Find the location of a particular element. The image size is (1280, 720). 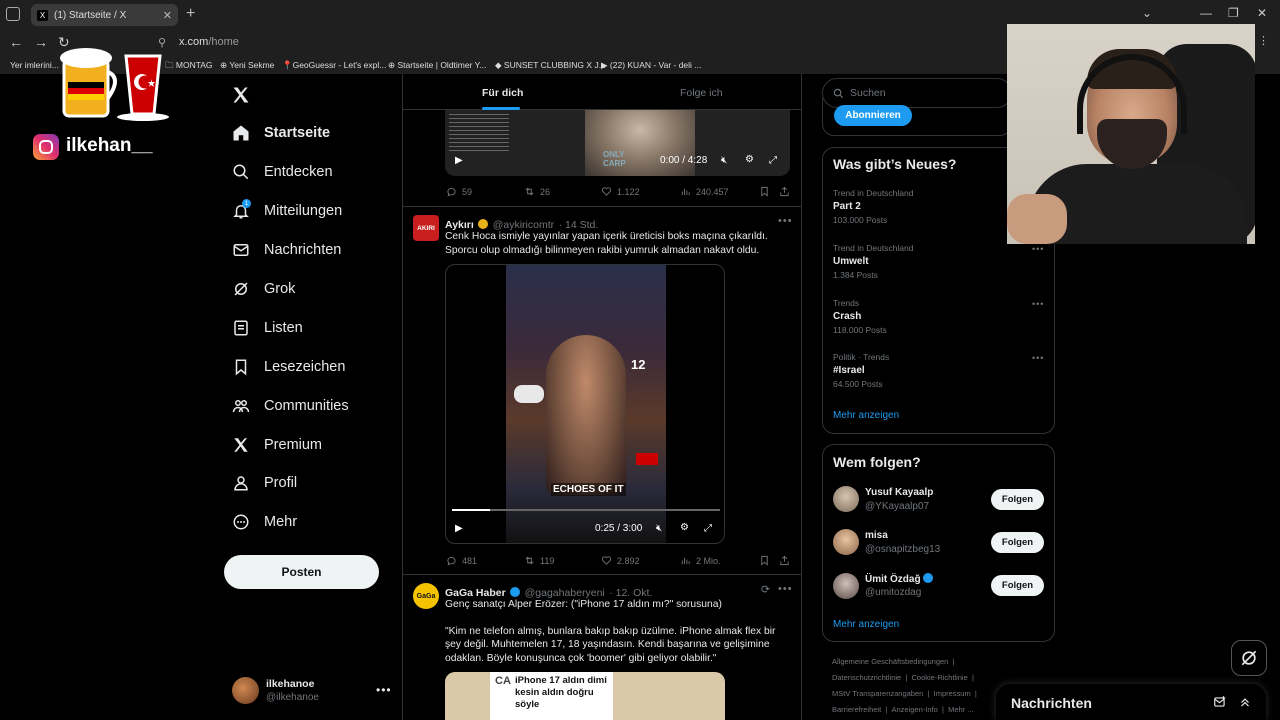

nav-profil: Profil is located at coordinates (264, 483).